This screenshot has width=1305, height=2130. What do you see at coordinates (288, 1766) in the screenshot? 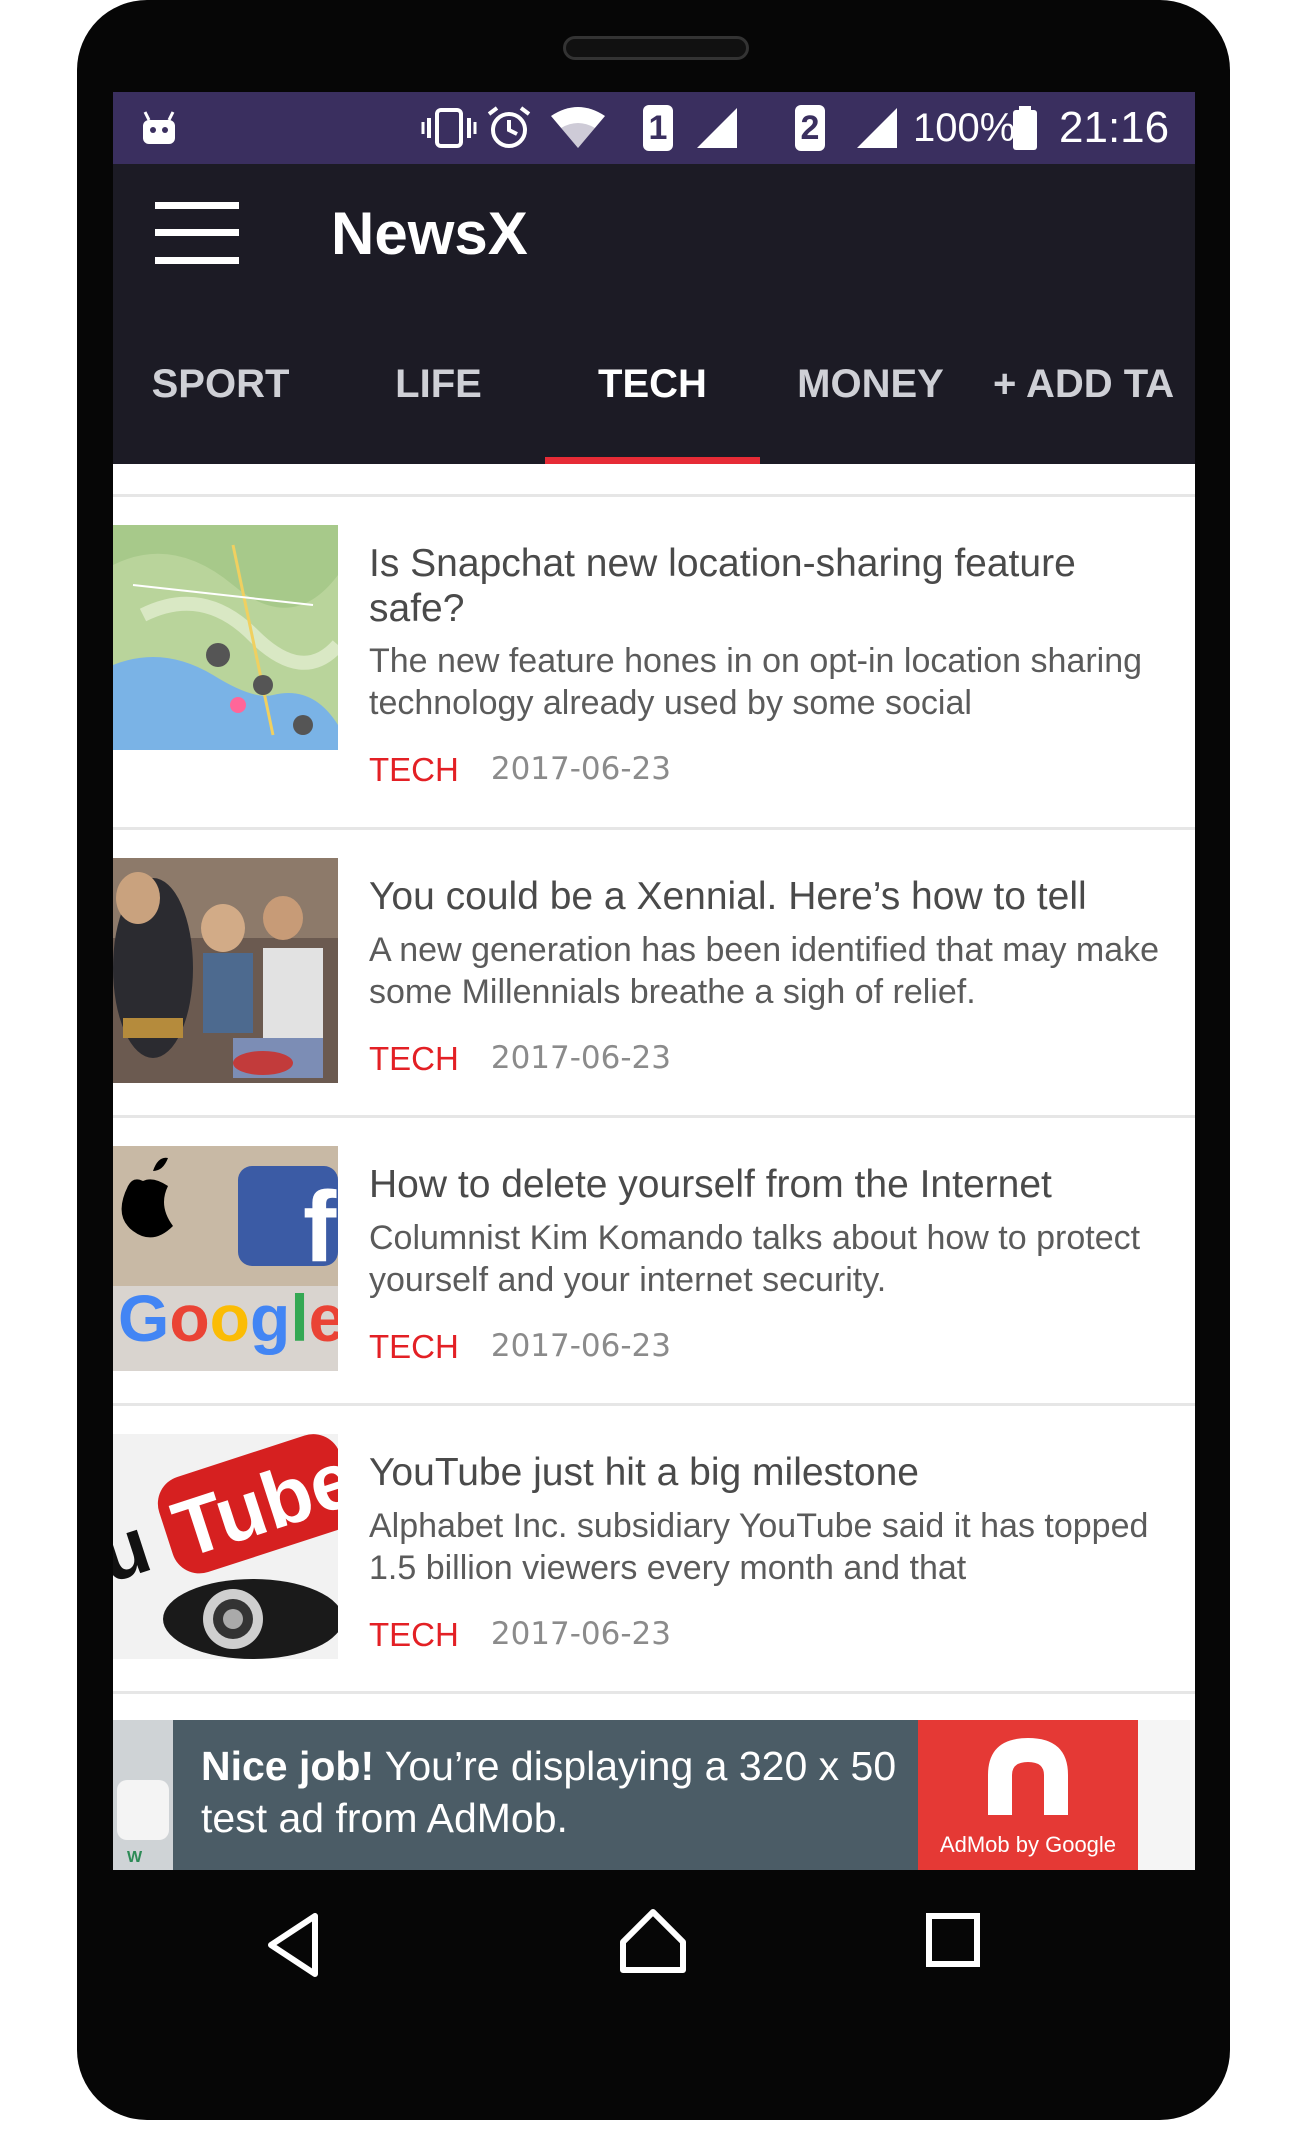
I see `ad-text-bold: Nice job!` at bounding box center [288, 1766].